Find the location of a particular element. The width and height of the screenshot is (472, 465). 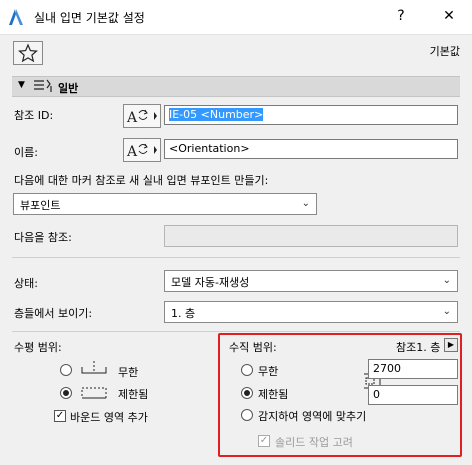

add-bound-checkbox: ✓ is located at coordinates (60, 416).